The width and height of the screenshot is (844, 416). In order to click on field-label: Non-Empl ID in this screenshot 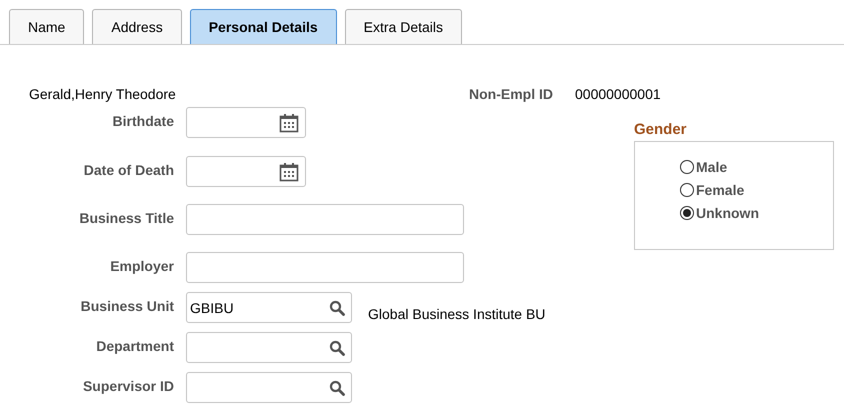, I will do `click(511, 94)`.